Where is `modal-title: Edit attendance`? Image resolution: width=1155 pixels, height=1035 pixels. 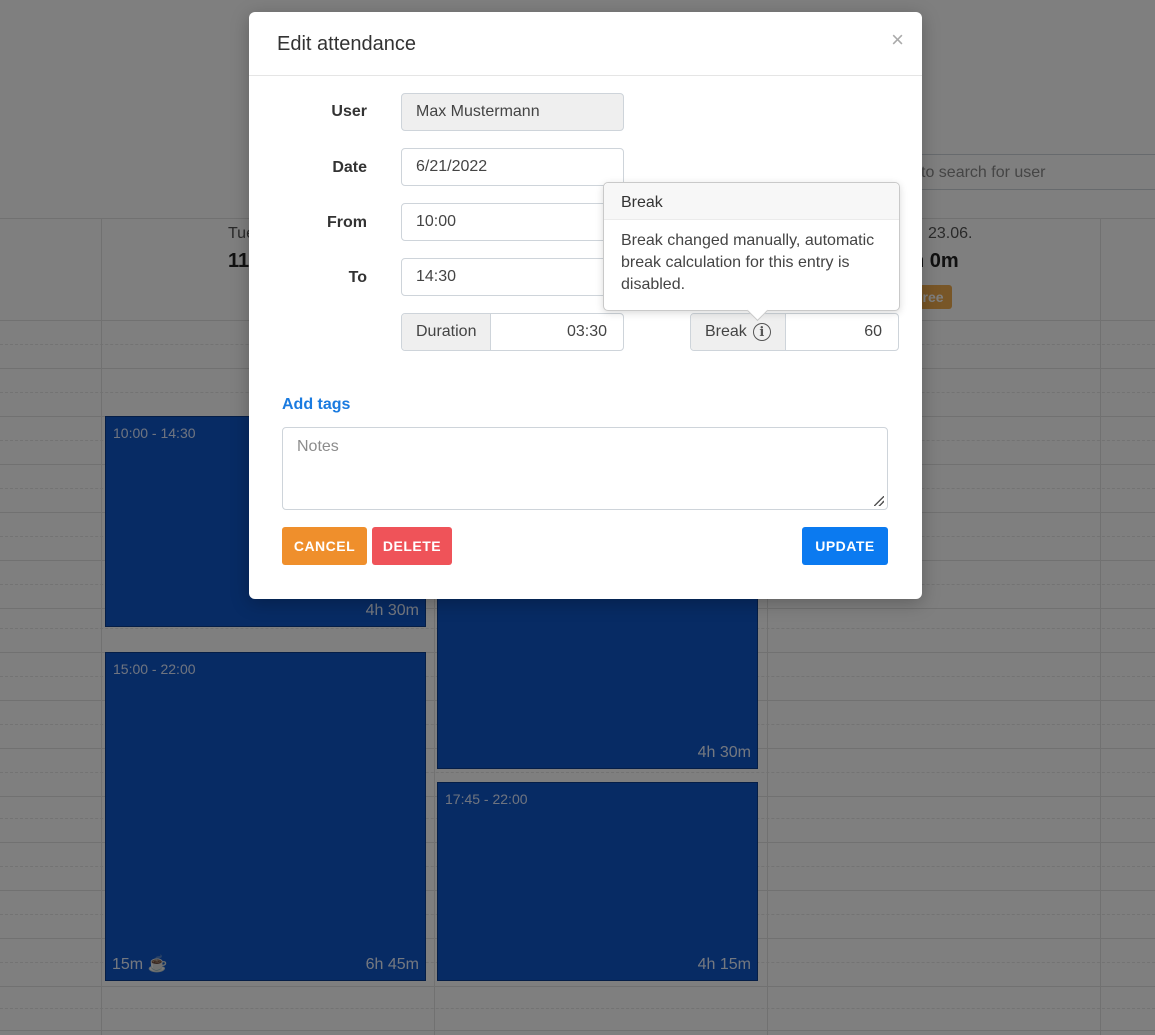 modal-title: Edit attendance is located at coordinates (346, 44).